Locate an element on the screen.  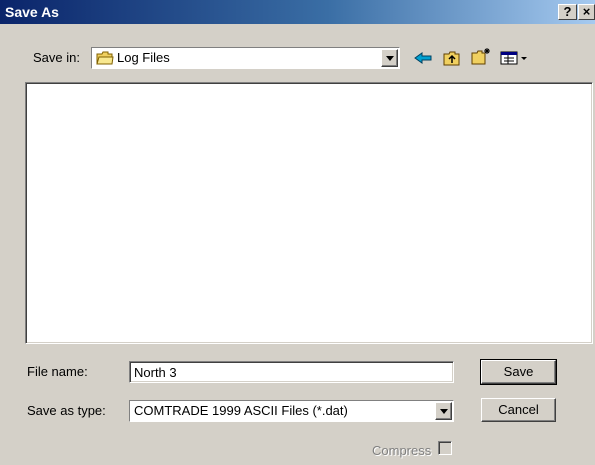
save-in-label: Save in: is located at coordinates (56, 57).